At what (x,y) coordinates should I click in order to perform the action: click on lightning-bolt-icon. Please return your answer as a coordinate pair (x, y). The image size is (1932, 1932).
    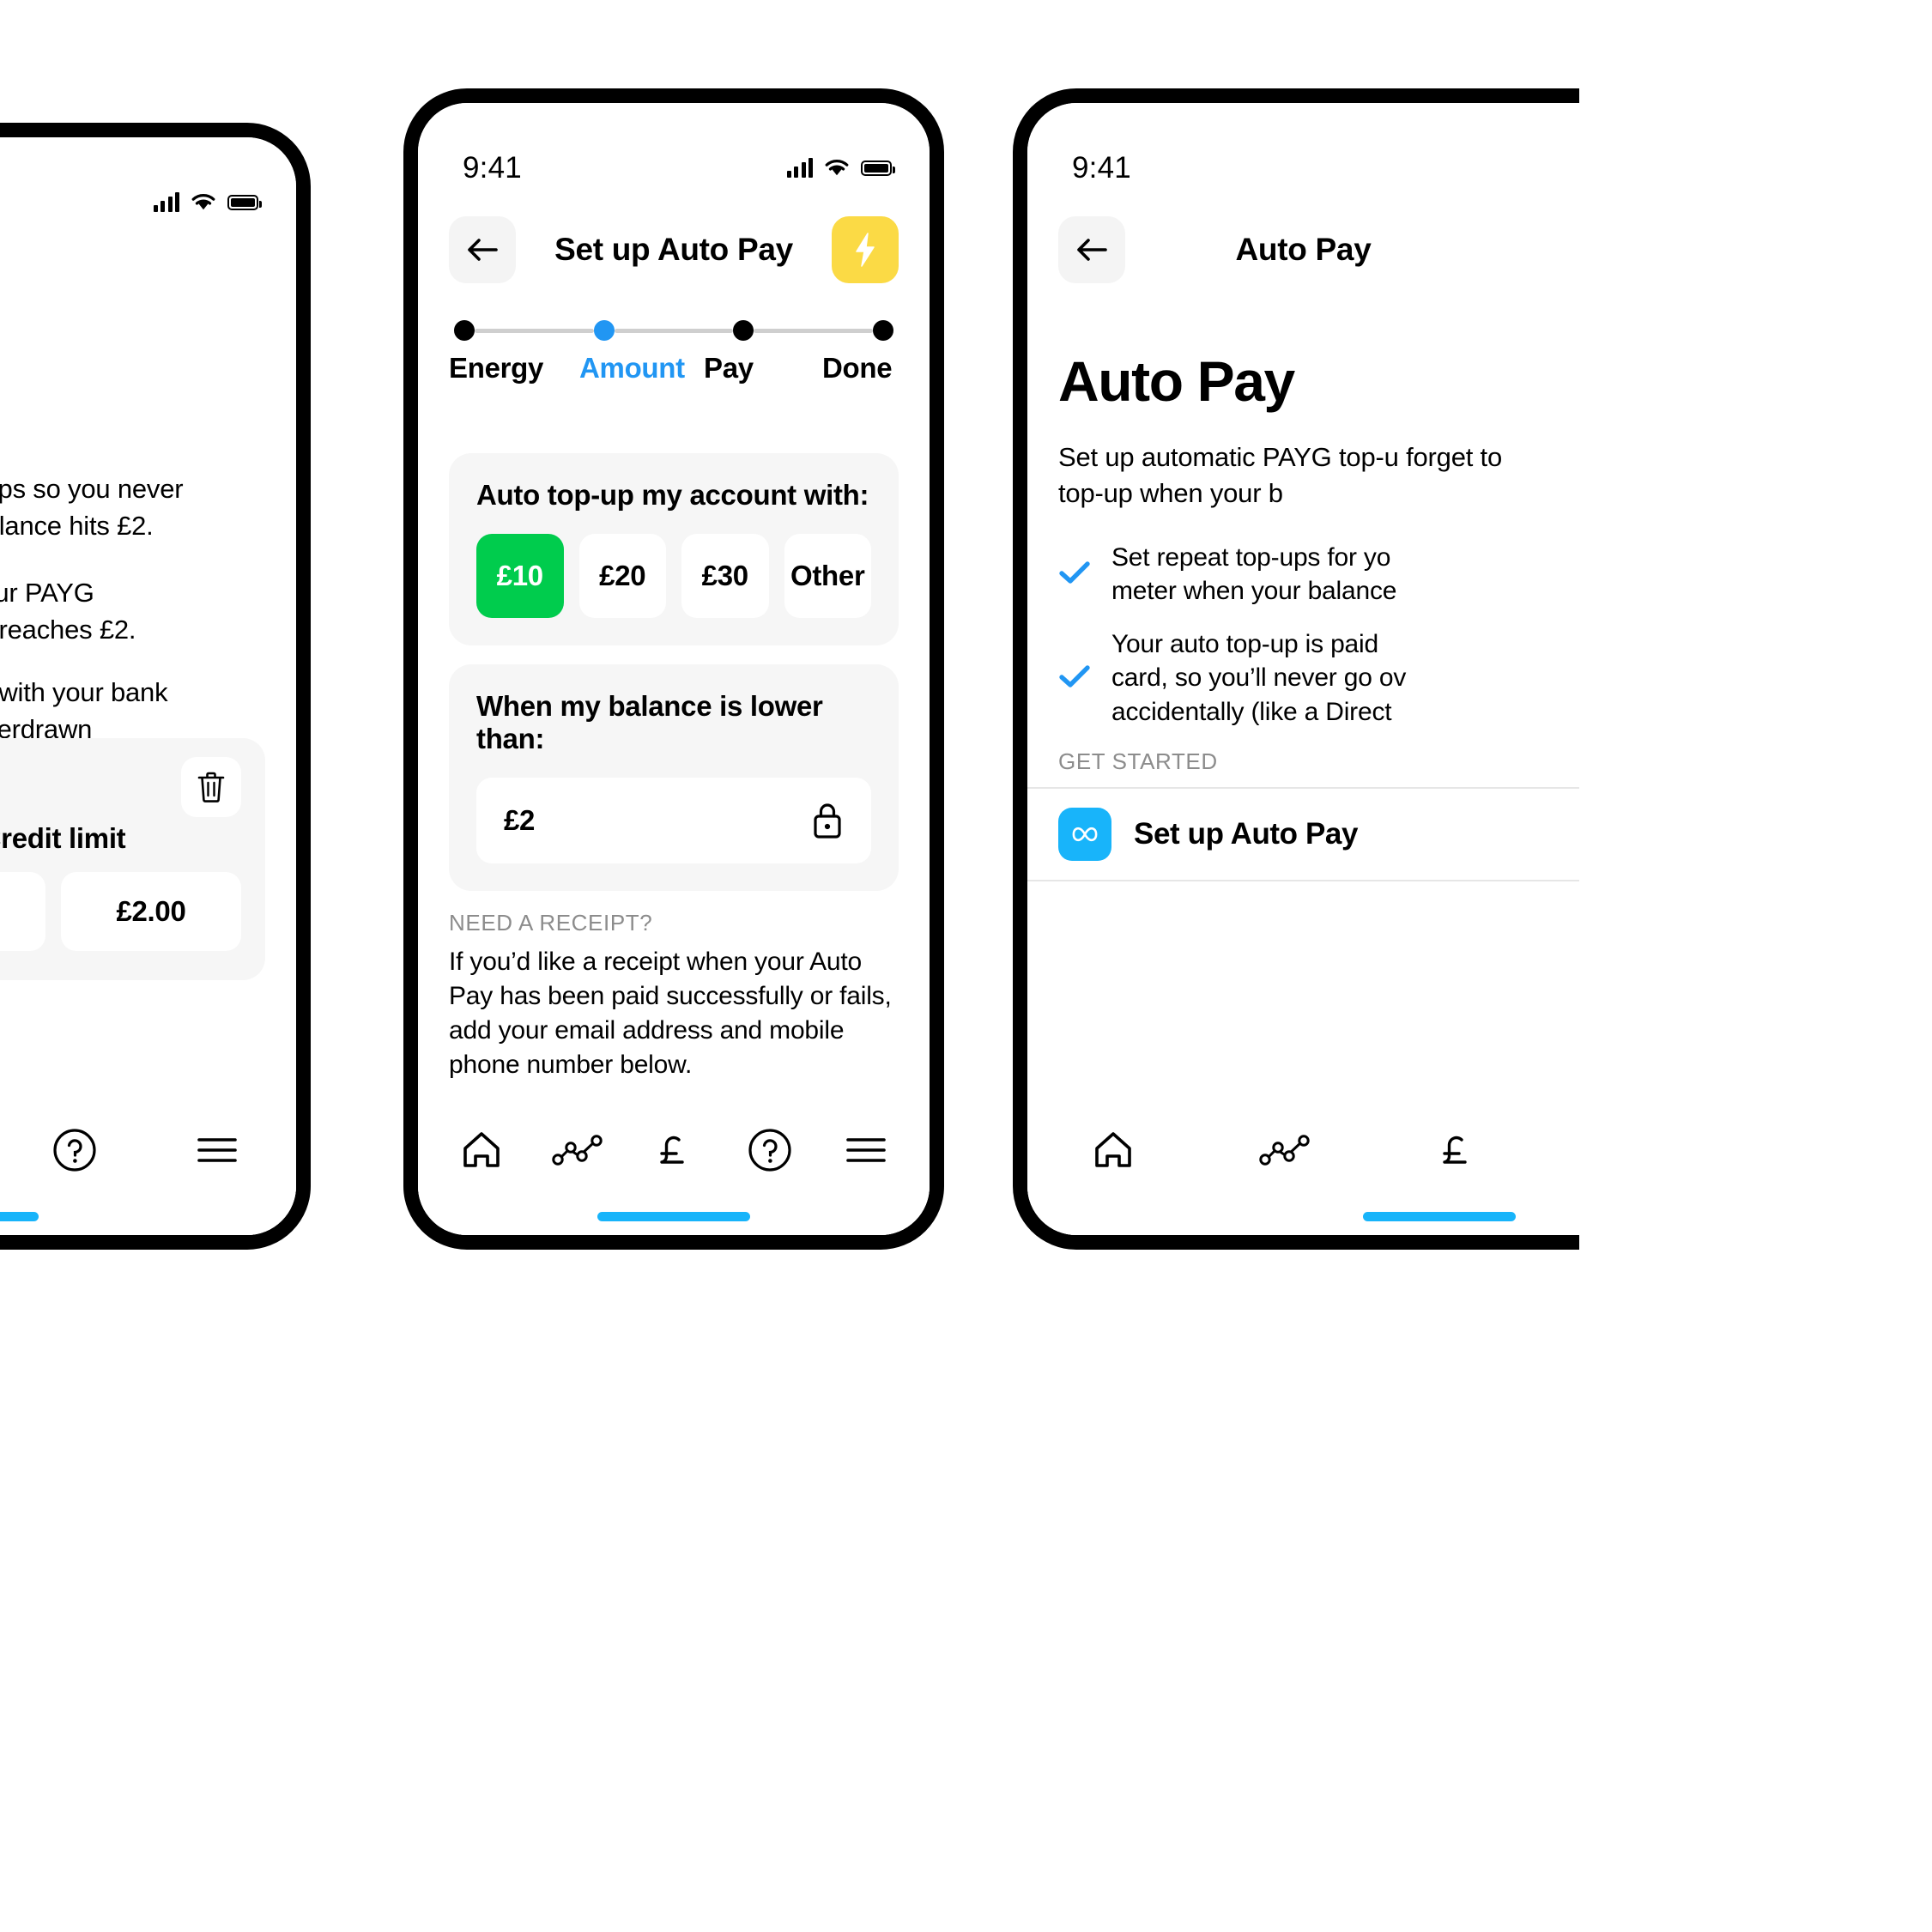
    Looking at the image, I should click on (866, 249).